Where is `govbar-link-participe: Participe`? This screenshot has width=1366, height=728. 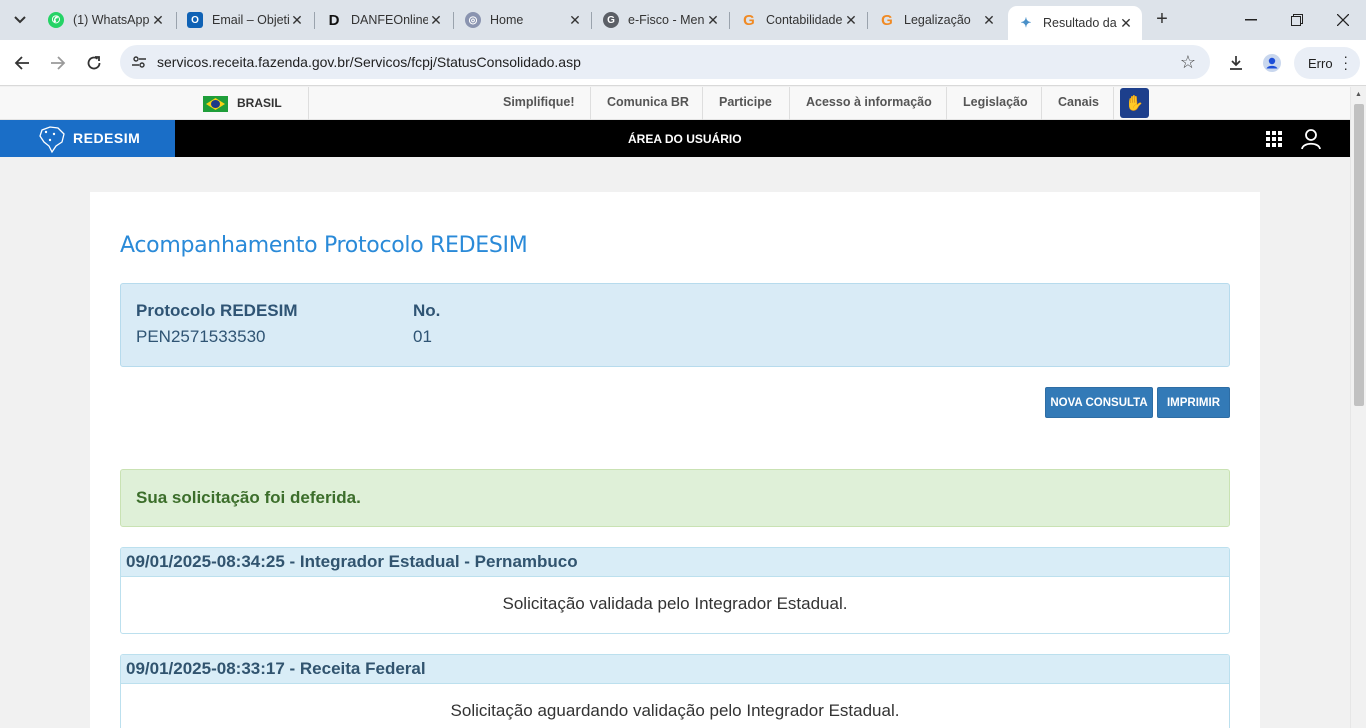 govbar-link-participe: Participe is located at coordinates (745, 102).